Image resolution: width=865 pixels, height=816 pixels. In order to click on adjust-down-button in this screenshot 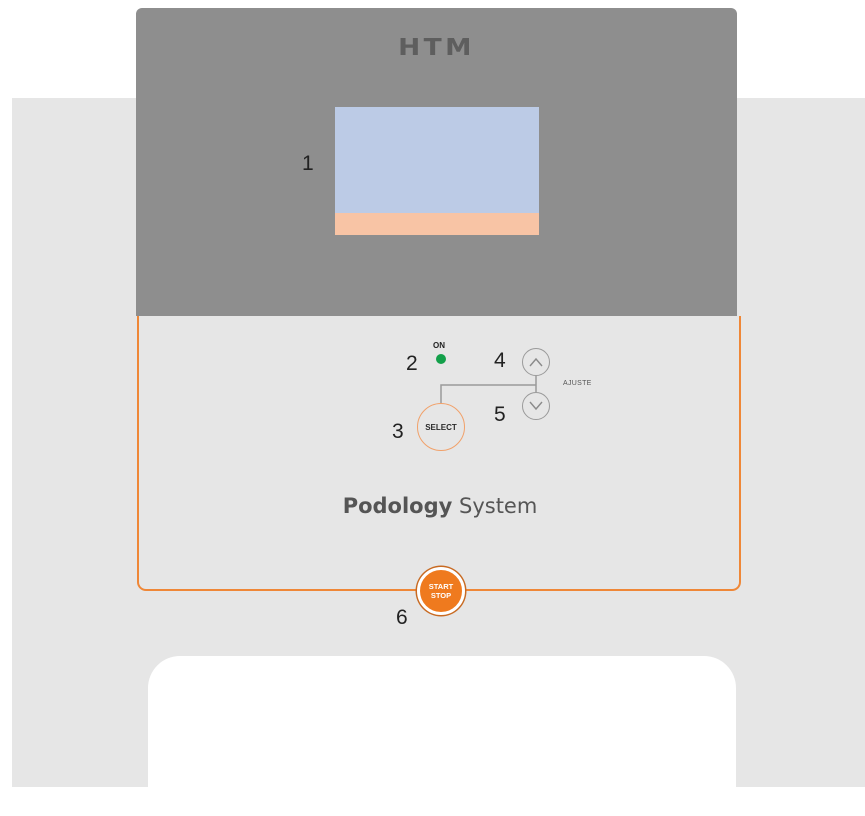, I will do `click(536, 406)`.